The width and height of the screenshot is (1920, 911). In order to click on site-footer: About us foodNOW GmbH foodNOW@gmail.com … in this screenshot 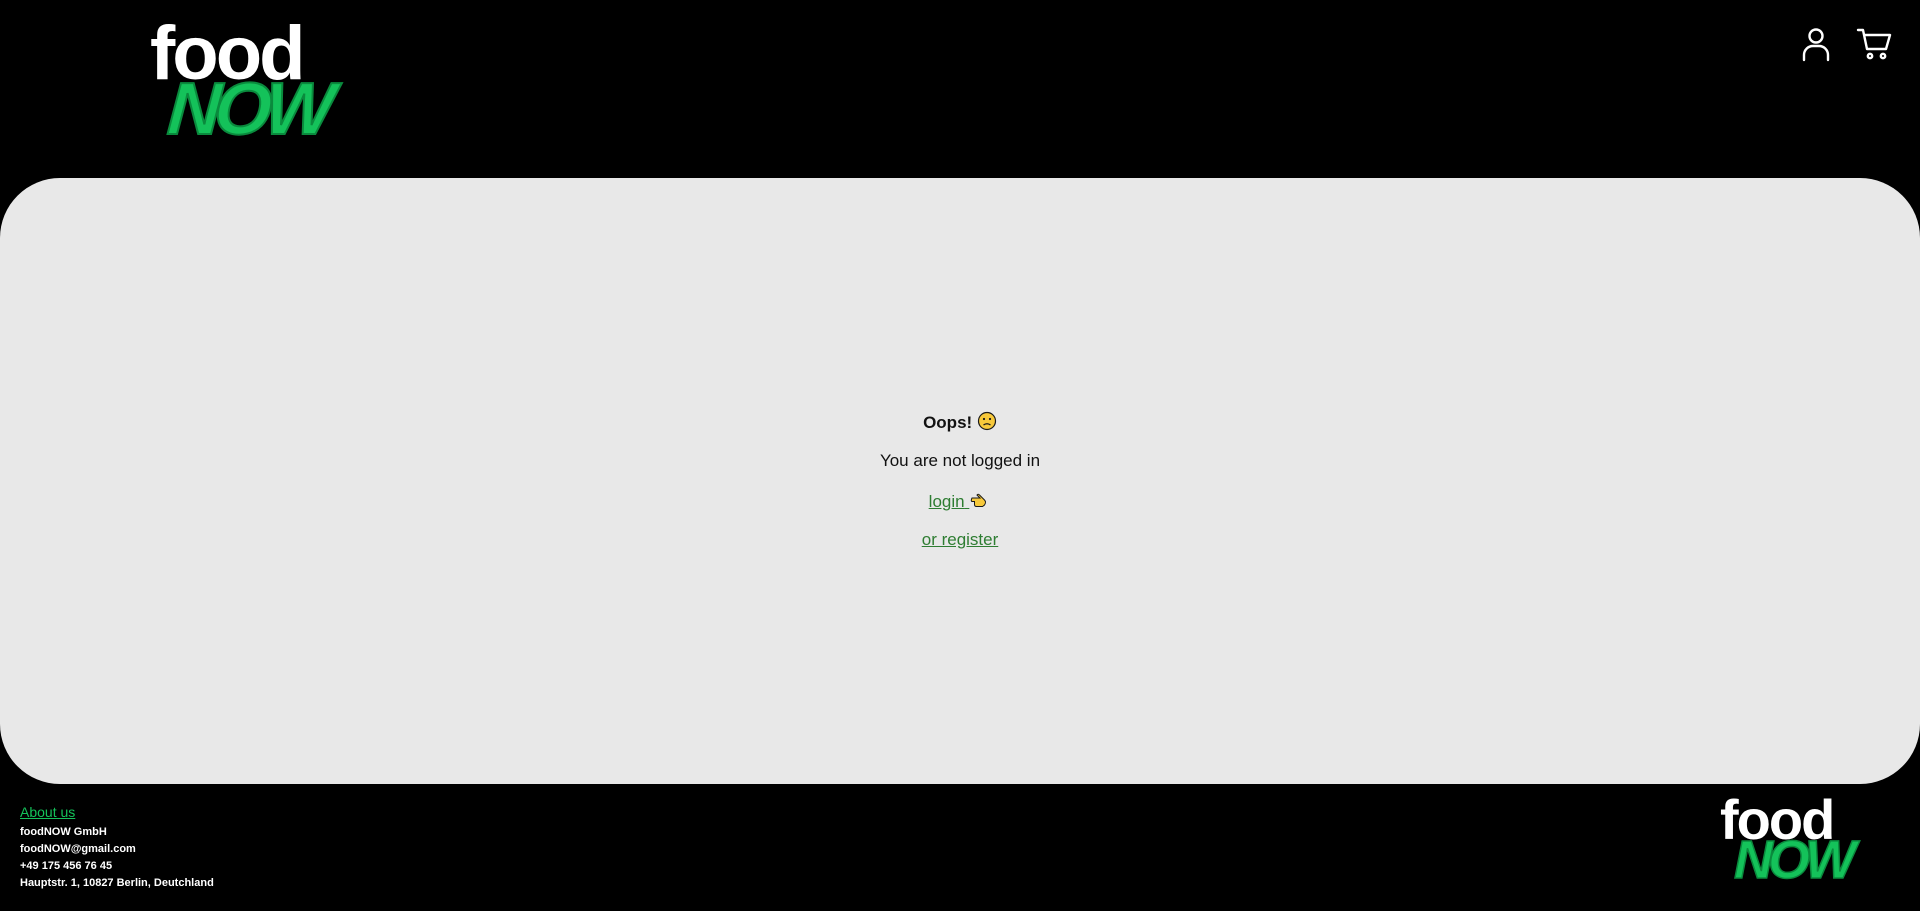, I will do `click(960, 847)`.